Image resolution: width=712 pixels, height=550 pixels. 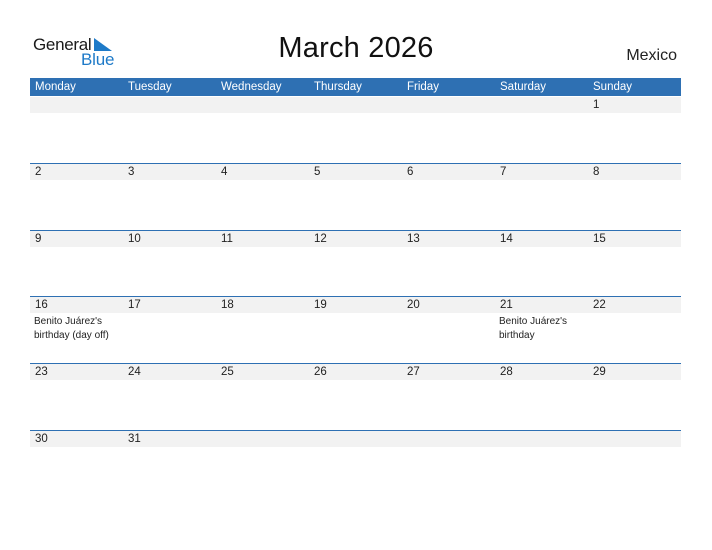 I want to click on day-cell: 24, so click(x=169, y=397).